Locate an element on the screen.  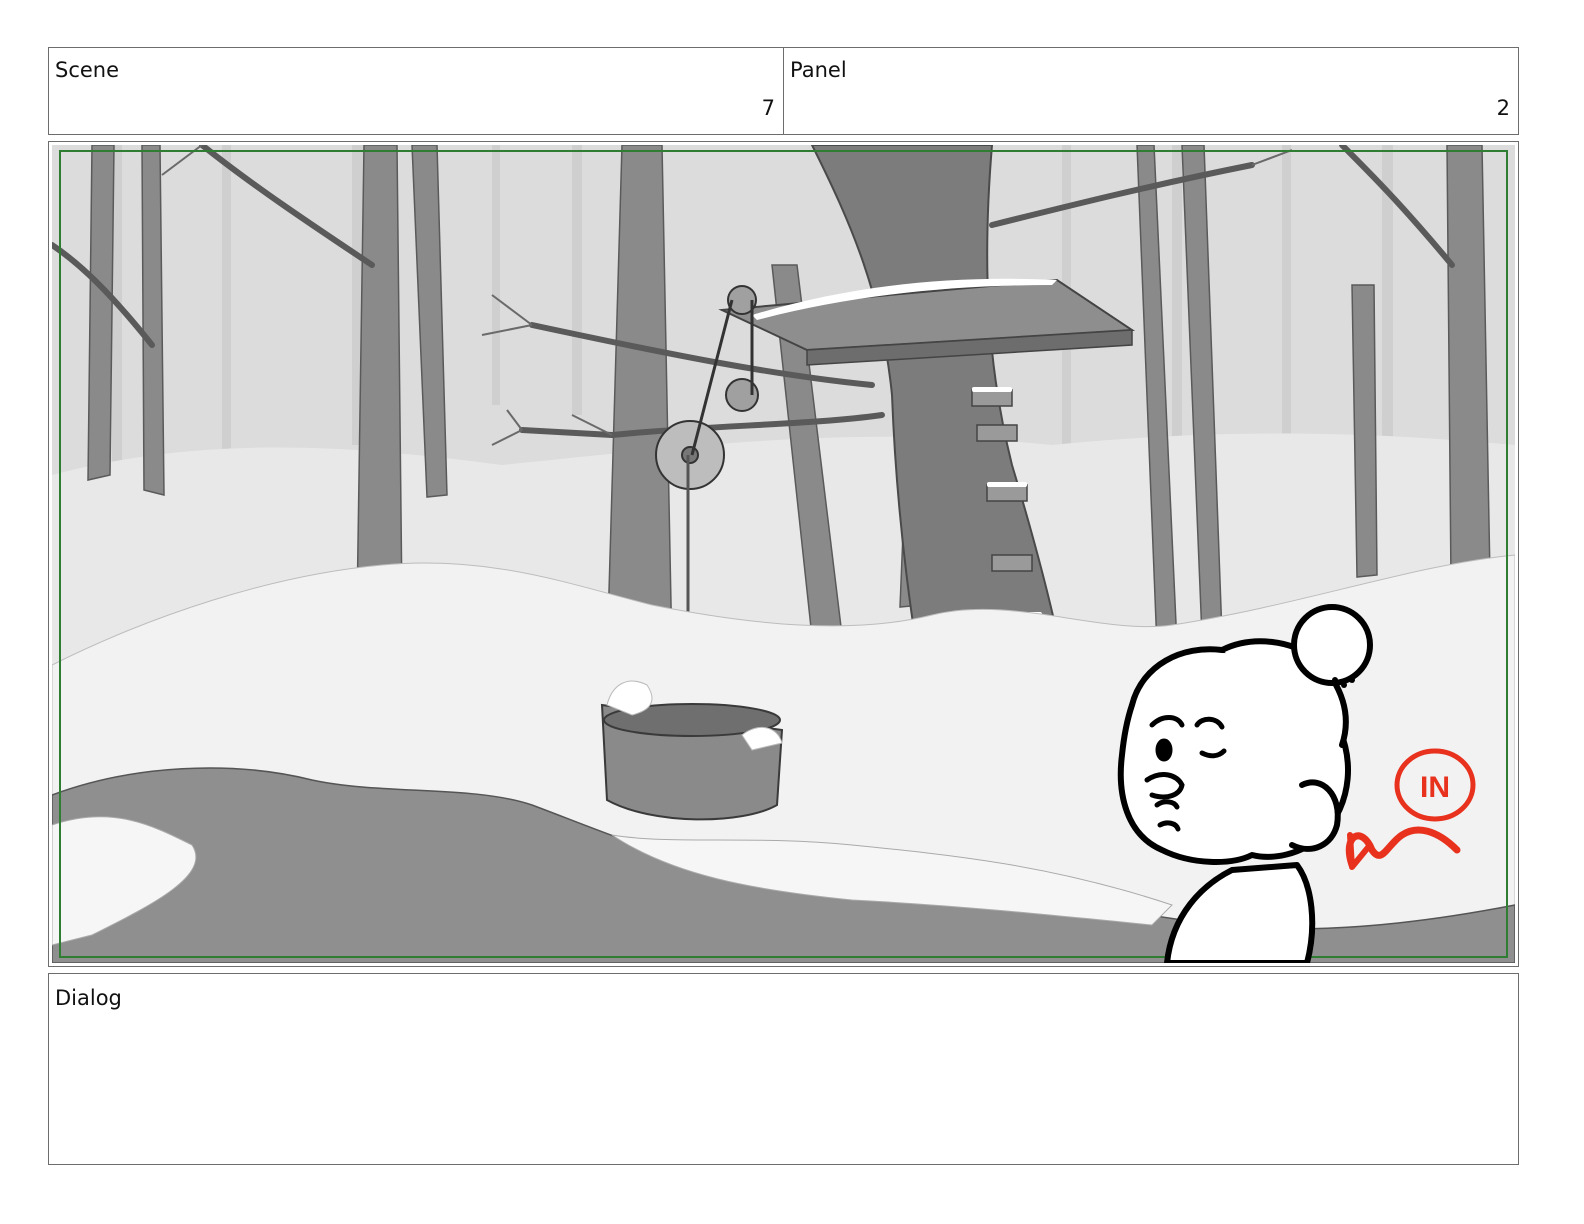
in-annotation-text: IN is located at coordinates (1435, 787).